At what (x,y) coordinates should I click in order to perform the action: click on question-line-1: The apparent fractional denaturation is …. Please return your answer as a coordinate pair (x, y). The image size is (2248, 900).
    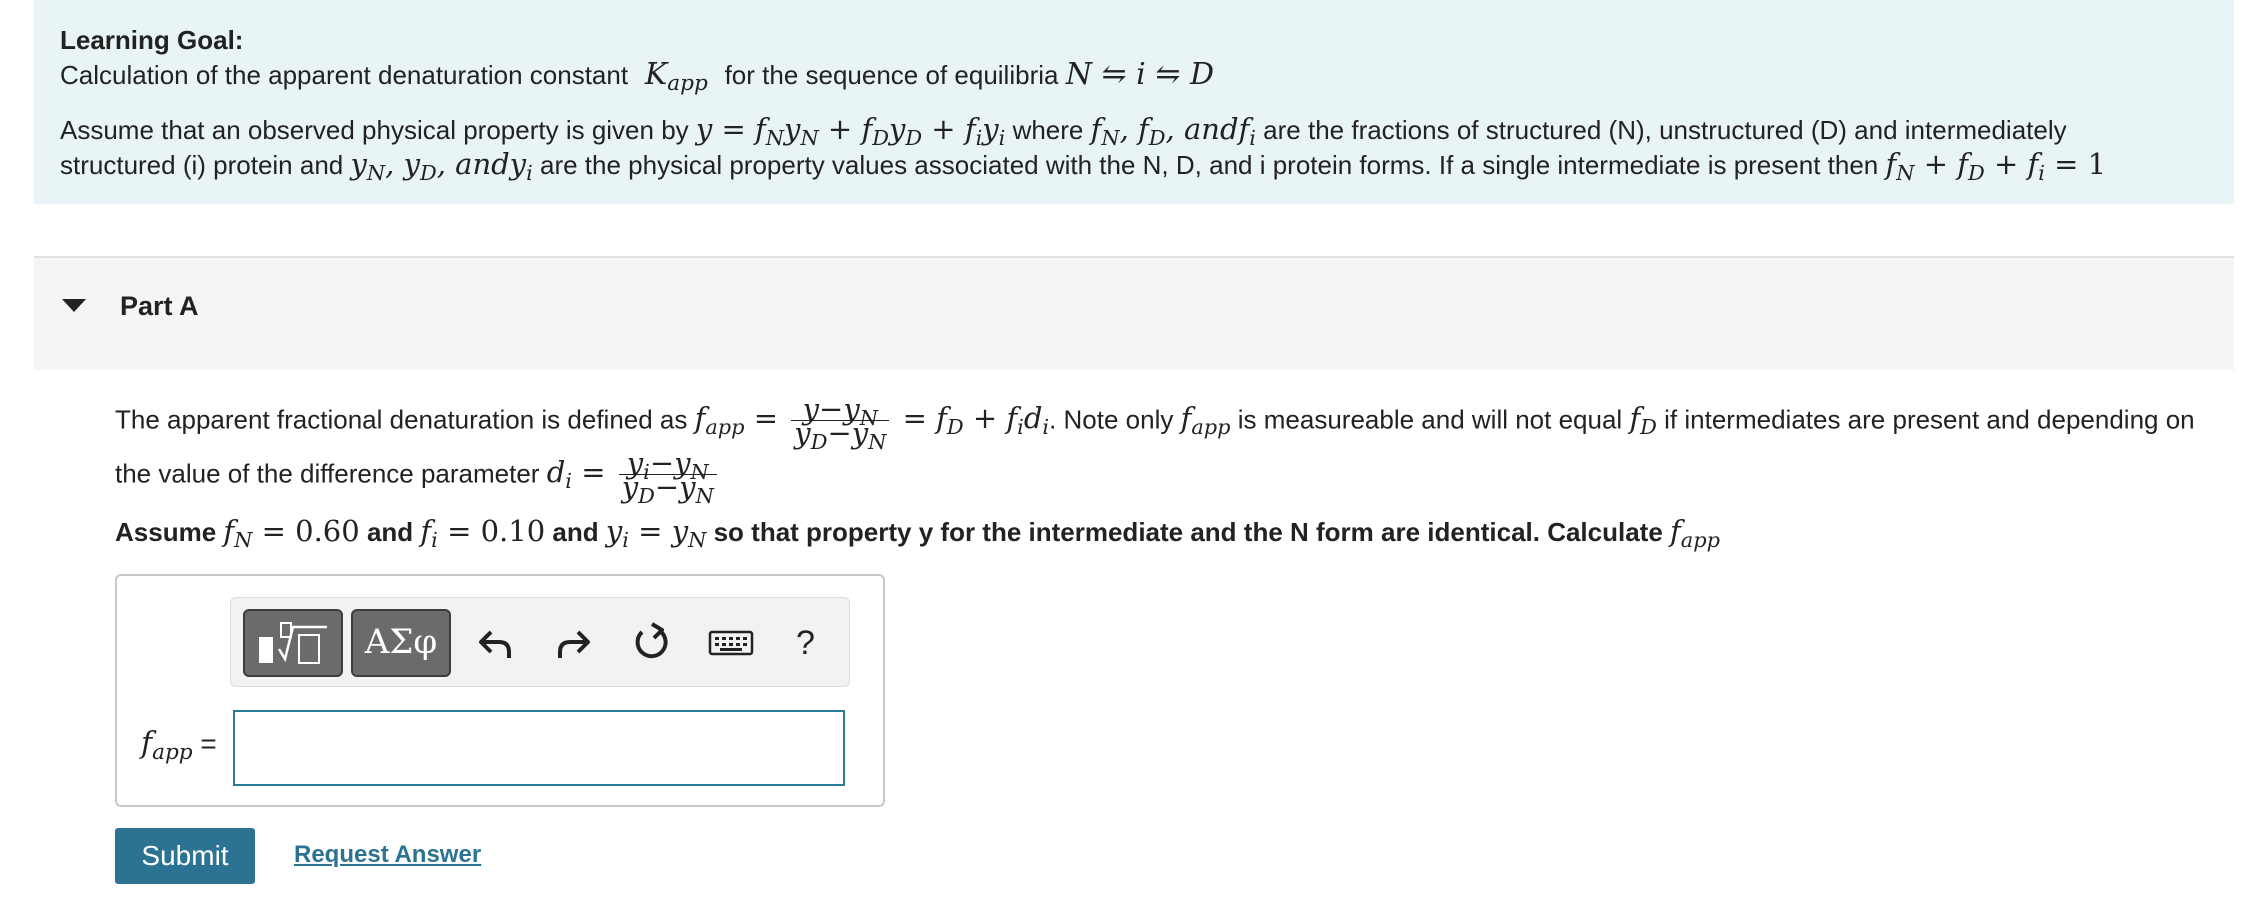
    Looking at the image, I should click on (1155, 423).